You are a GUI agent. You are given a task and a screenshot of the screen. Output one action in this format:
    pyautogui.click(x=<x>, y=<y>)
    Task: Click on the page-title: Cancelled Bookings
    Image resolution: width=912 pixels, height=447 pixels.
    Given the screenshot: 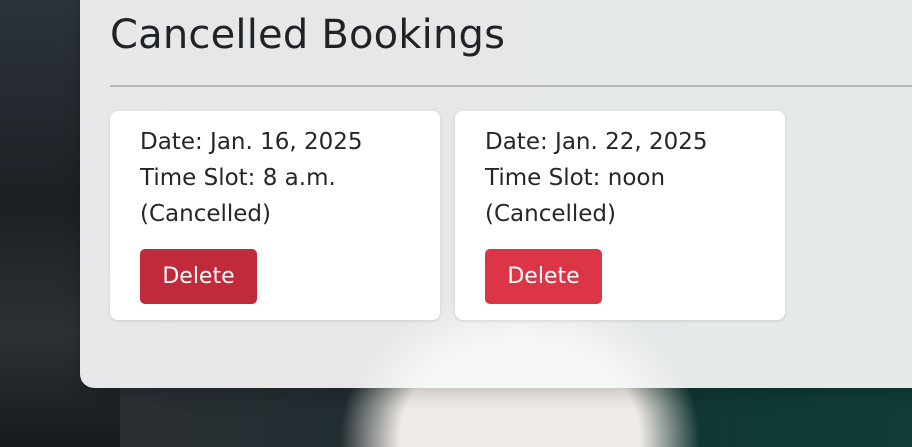 What is the action you would take?
    pyautogui.click(x=308, y=35)
    